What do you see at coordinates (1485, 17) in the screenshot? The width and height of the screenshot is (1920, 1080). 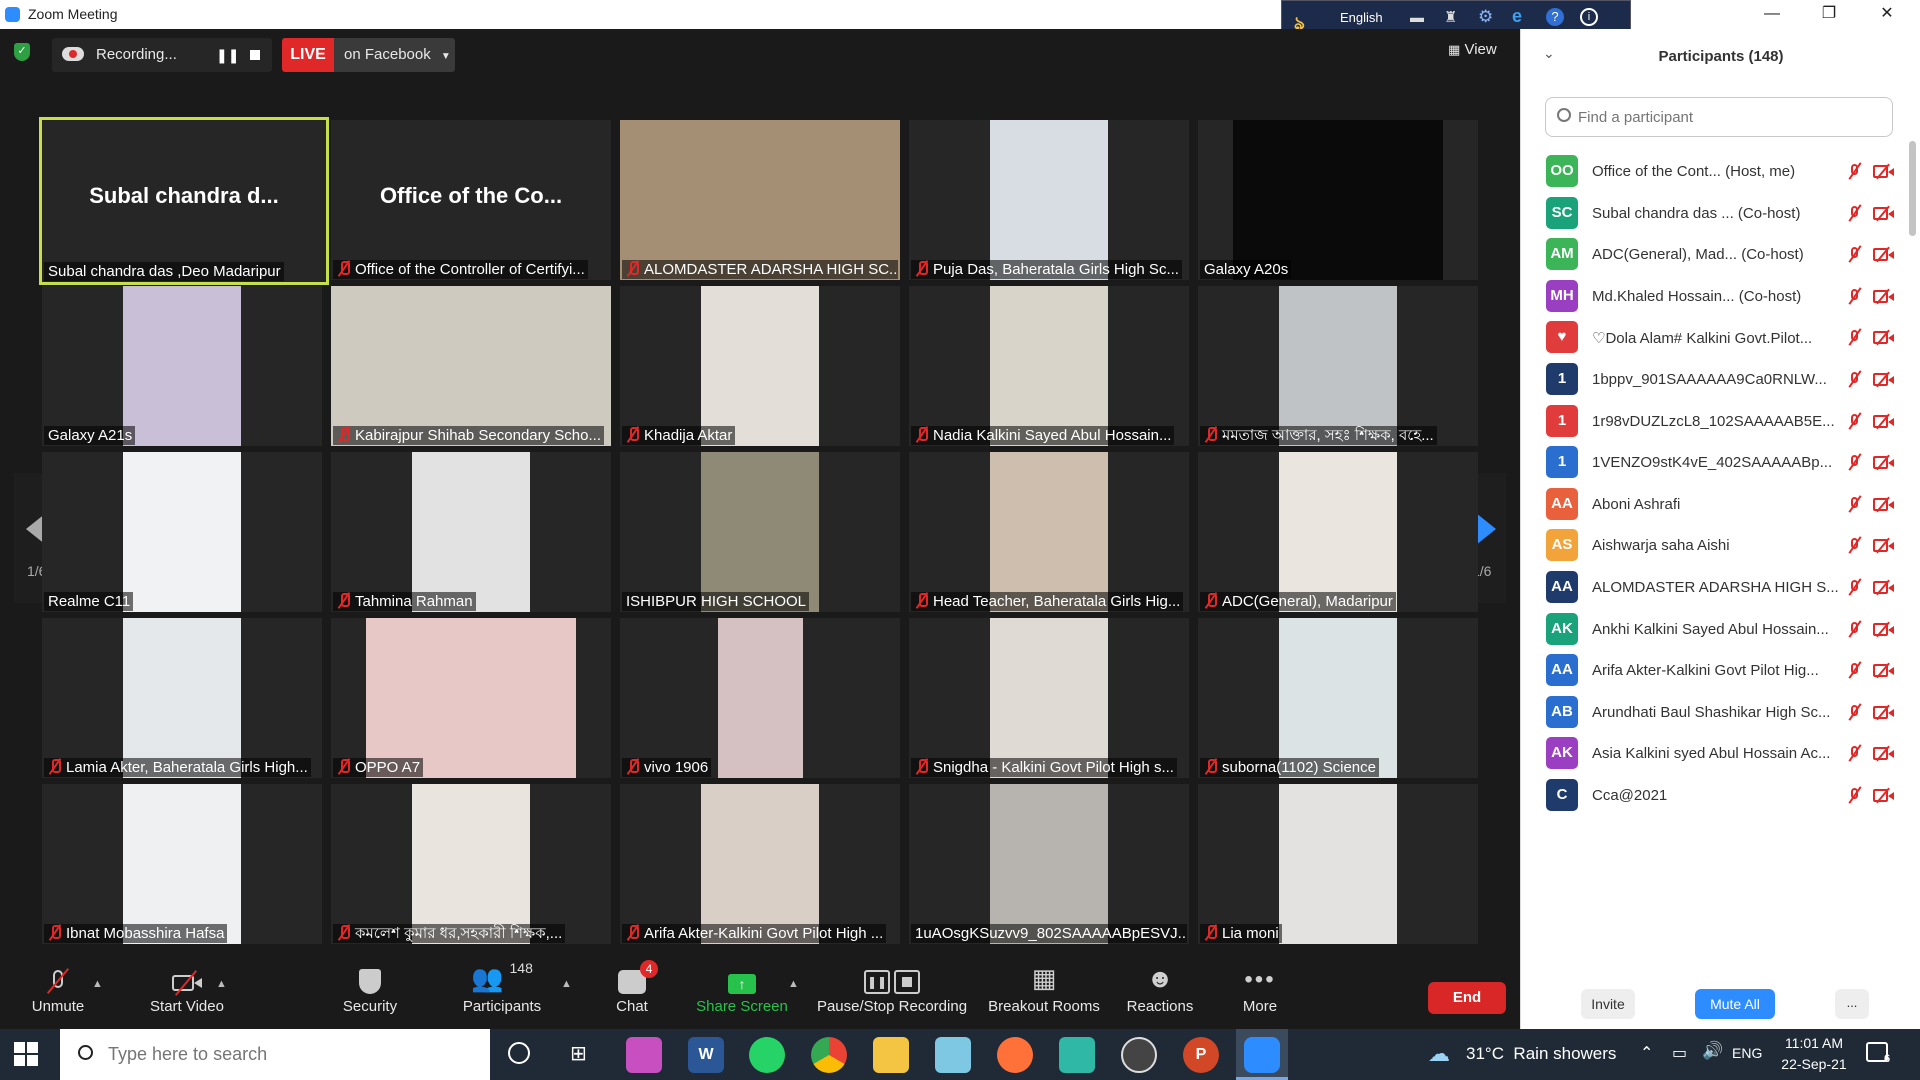 I see `gear-icon: ⚙` at bounding box center [1485, 17].